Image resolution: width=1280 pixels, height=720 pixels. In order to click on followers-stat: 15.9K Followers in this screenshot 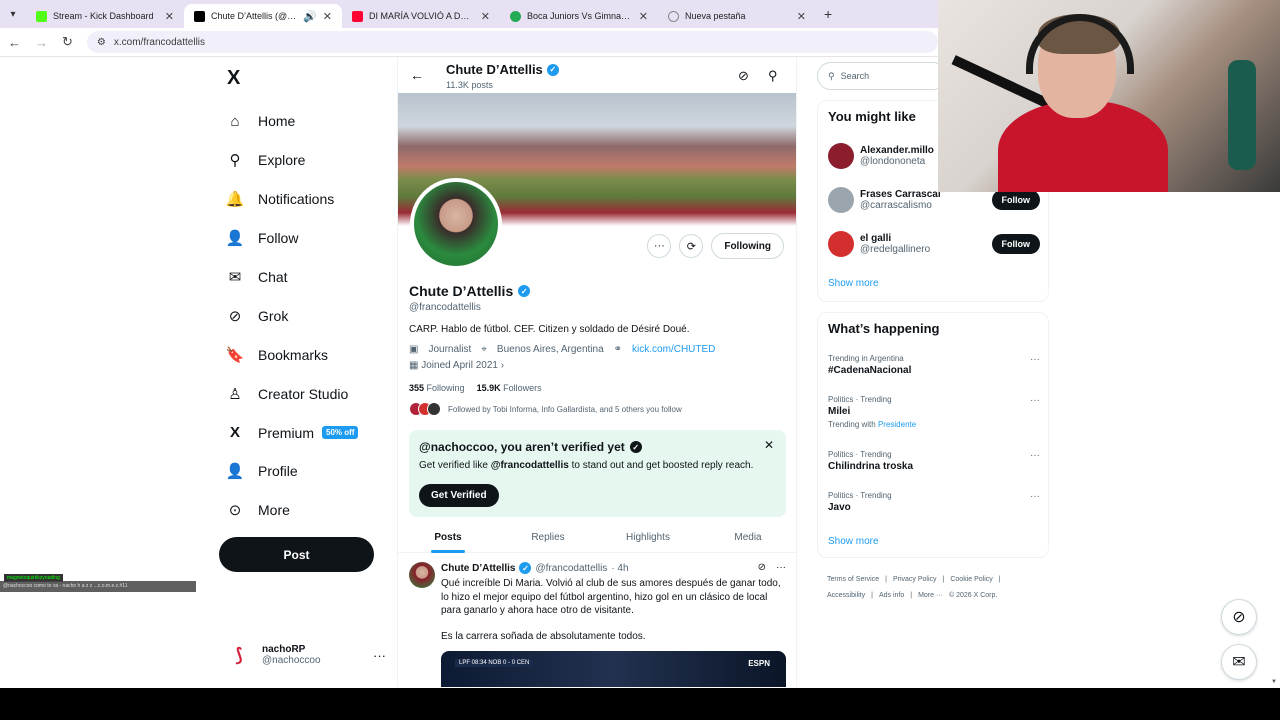, I will do `click(509, 388)`.